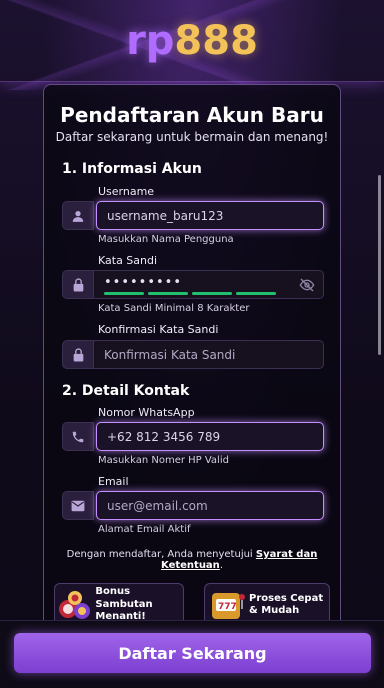  I want to click on phone-icon, so click(78, 436).